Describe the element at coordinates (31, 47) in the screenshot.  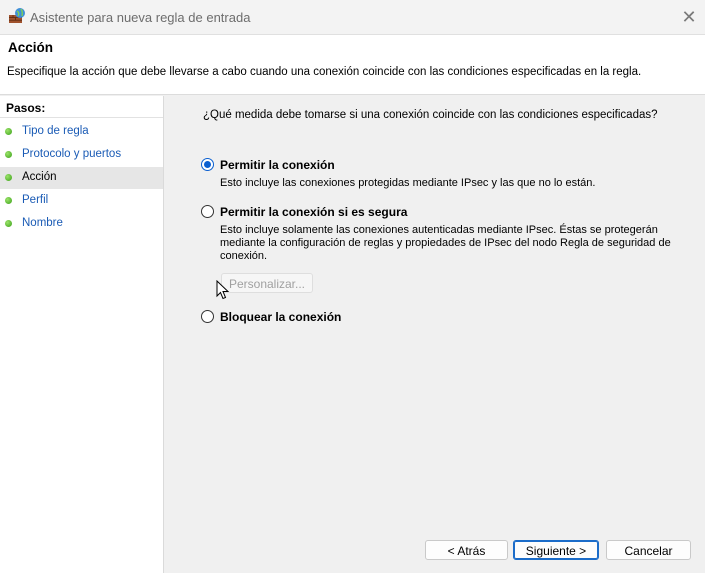
I see `page-title: Acción` at that location.